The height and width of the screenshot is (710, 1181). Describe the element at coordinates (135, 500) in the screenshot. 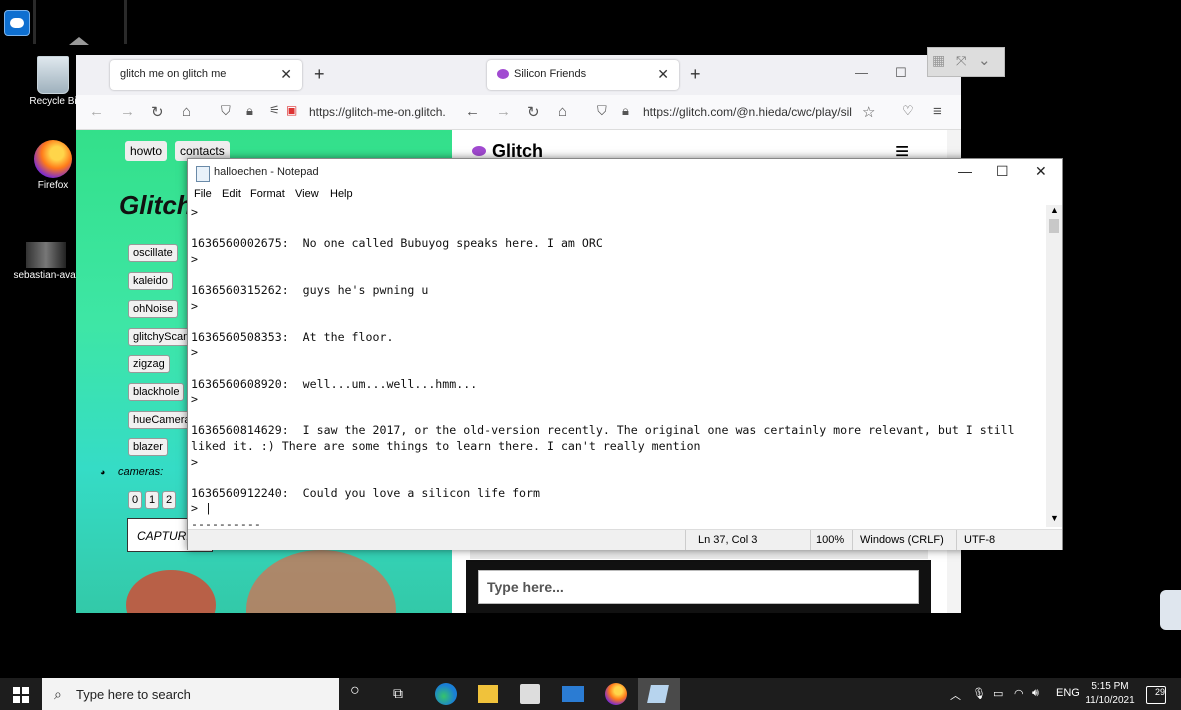

I see `camera-button-0: 0` at that location.